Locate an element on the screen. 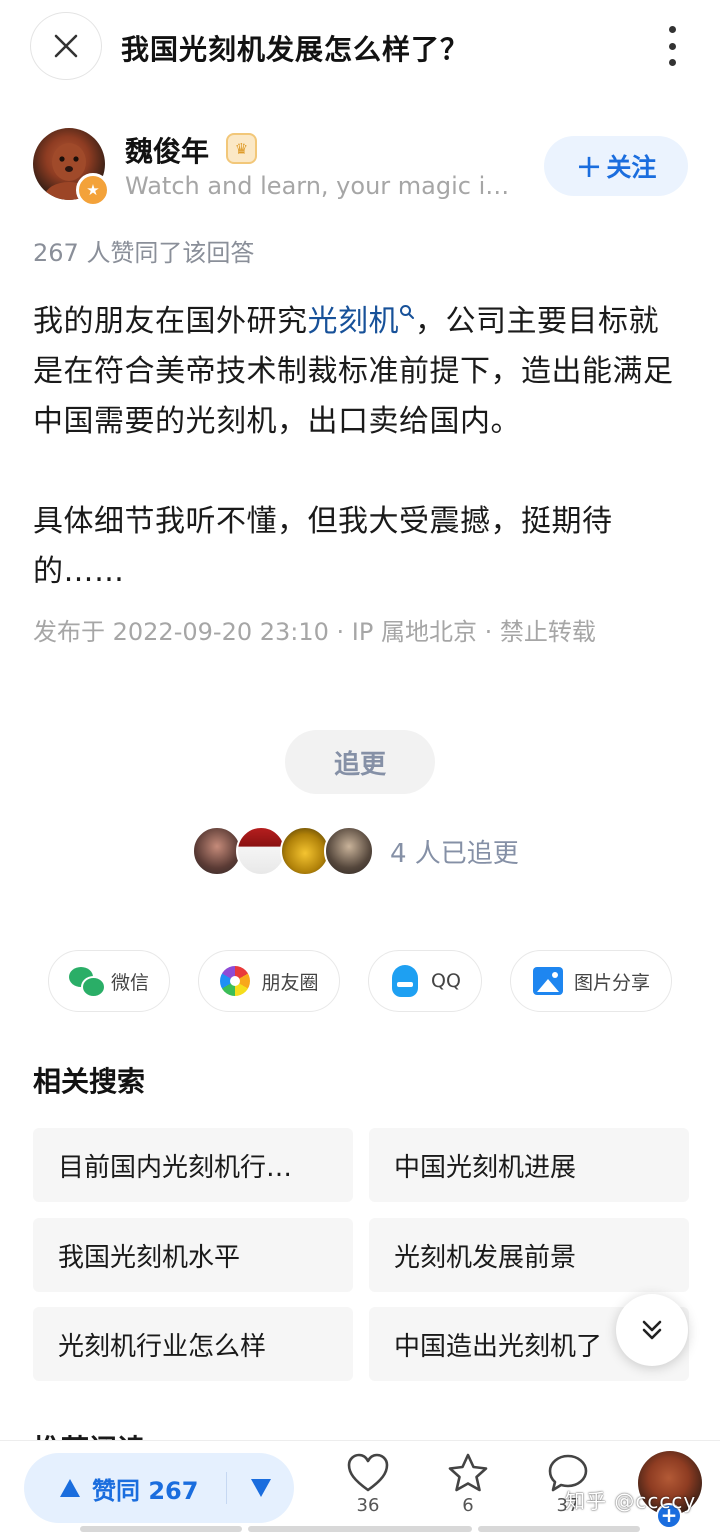 This screenshot has width=720, height=1534. upvote-label: 赞同 267 is located at coordinates (145, 1490).